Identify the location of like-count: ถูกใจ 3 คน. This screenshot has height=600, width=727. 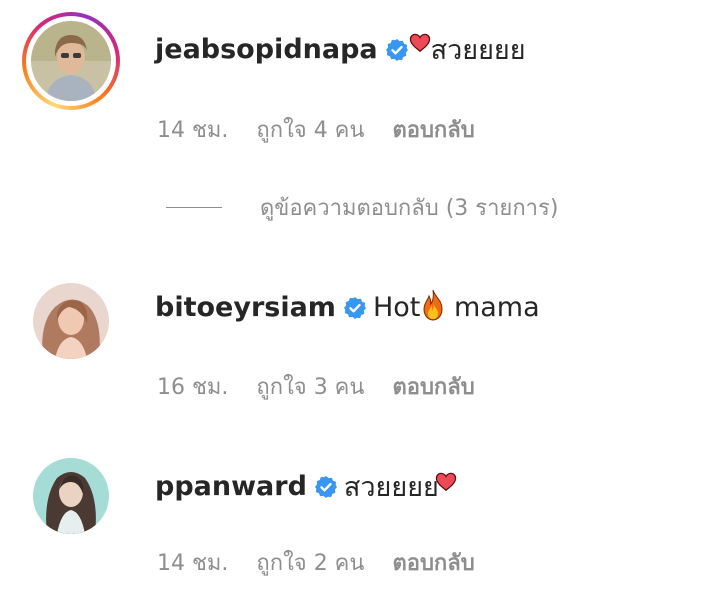
(310, 386).